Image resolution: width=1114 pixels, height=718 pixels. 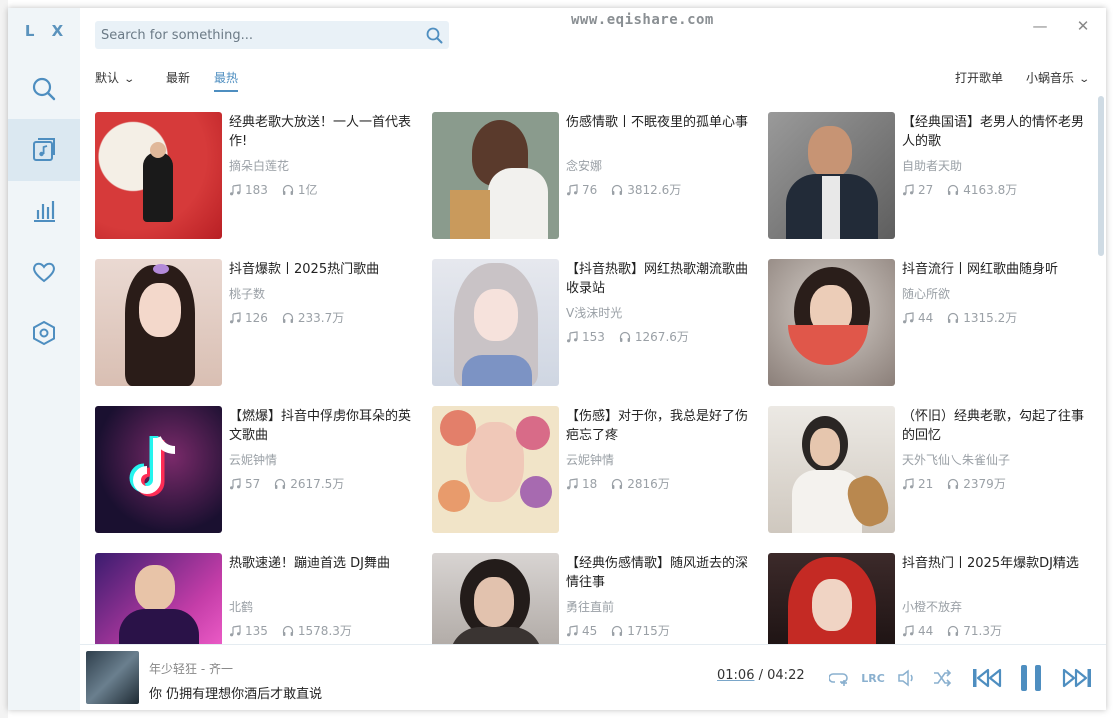 What do you see at coordinates (324, 631) in the screenshot?
I see `play-count-value: 1578.3万` at bounding box center [324, 631].